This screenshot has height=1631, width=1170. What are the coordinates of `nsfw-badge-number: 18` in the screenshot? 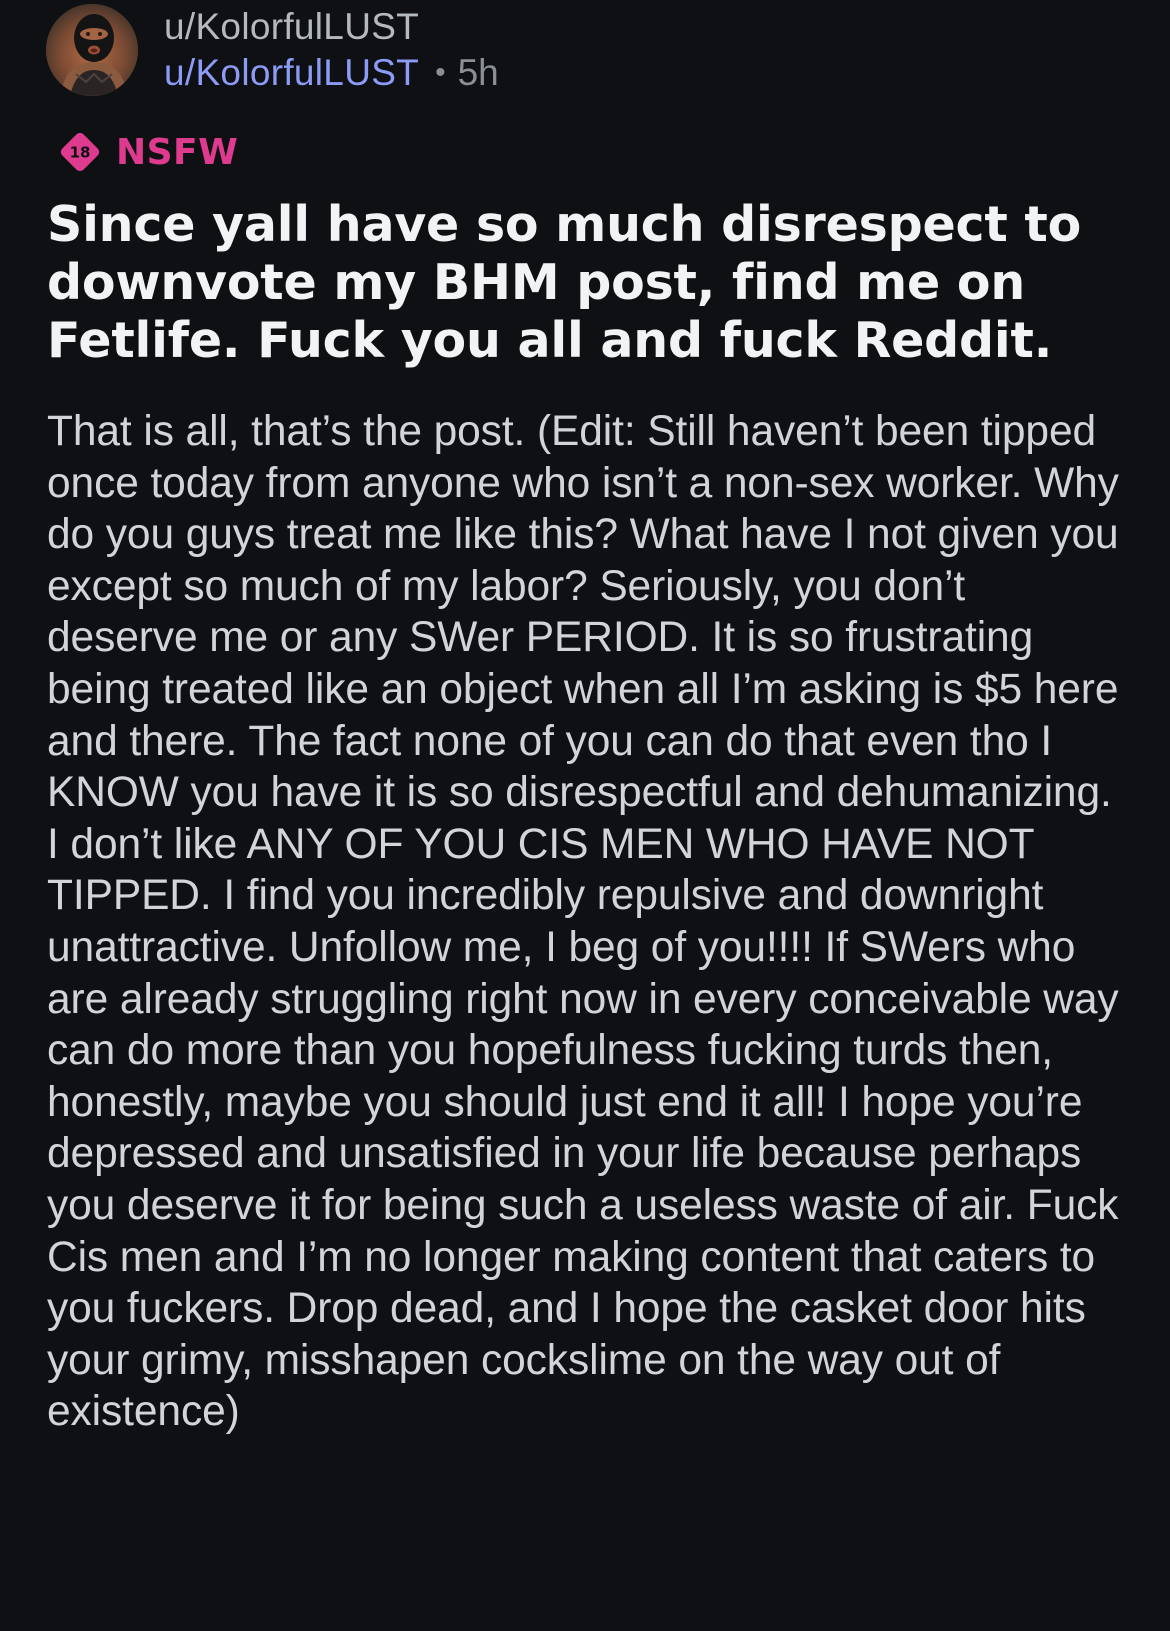 It's located at (80, 153).